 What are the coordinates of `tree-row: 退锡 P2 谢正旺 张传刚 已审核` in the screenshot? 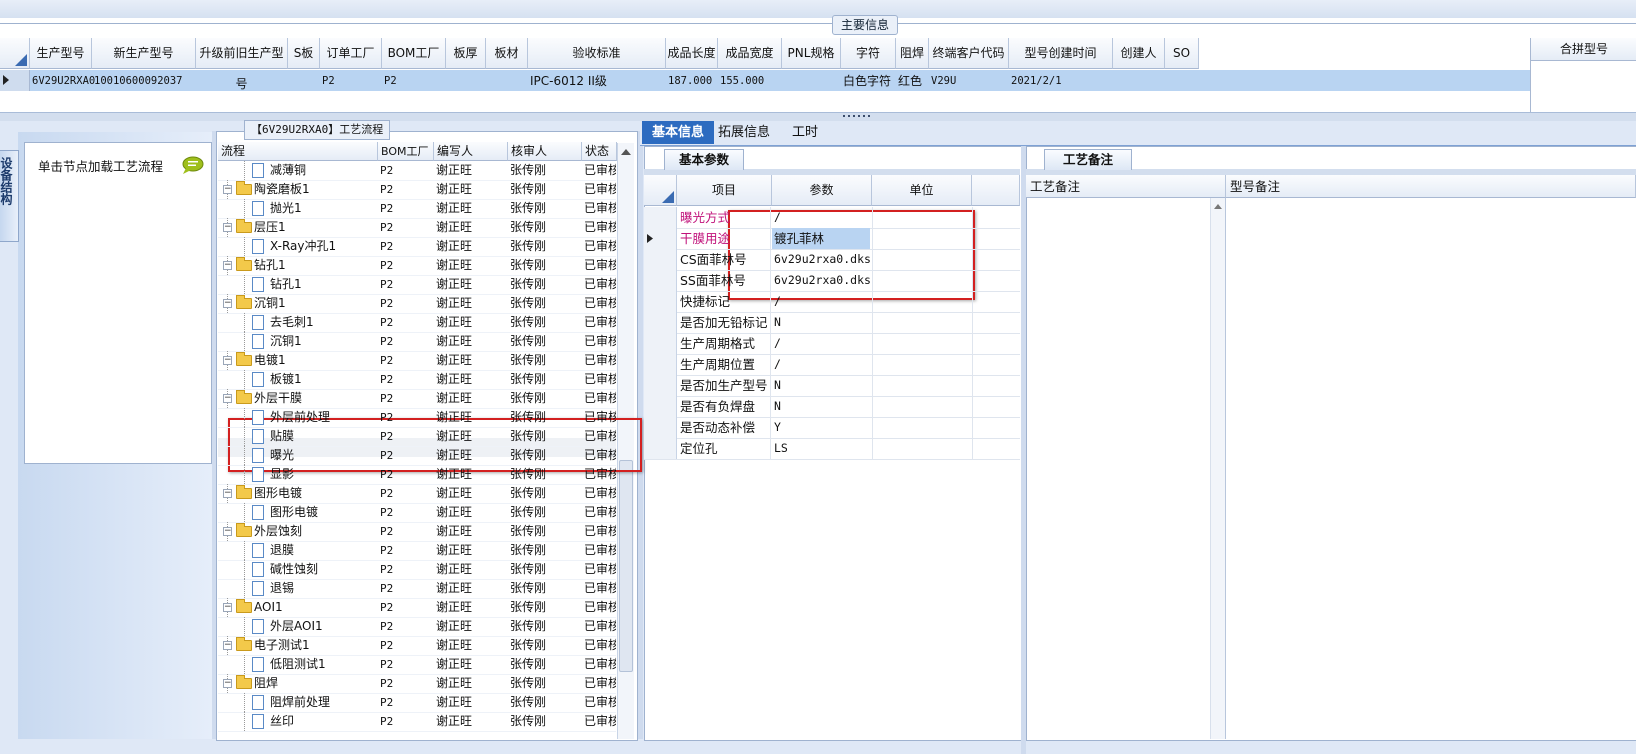 It's located at (417, 589).